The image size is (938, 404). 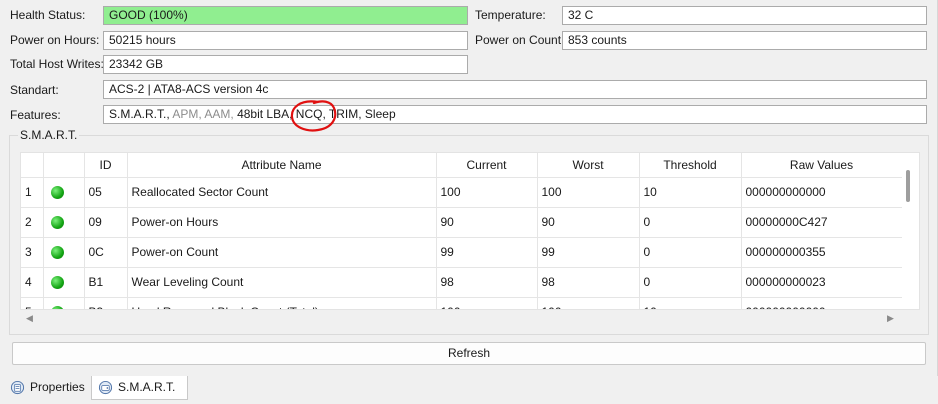 I want to click on vertical-scroll-thumb, so click(x=908, y=186).